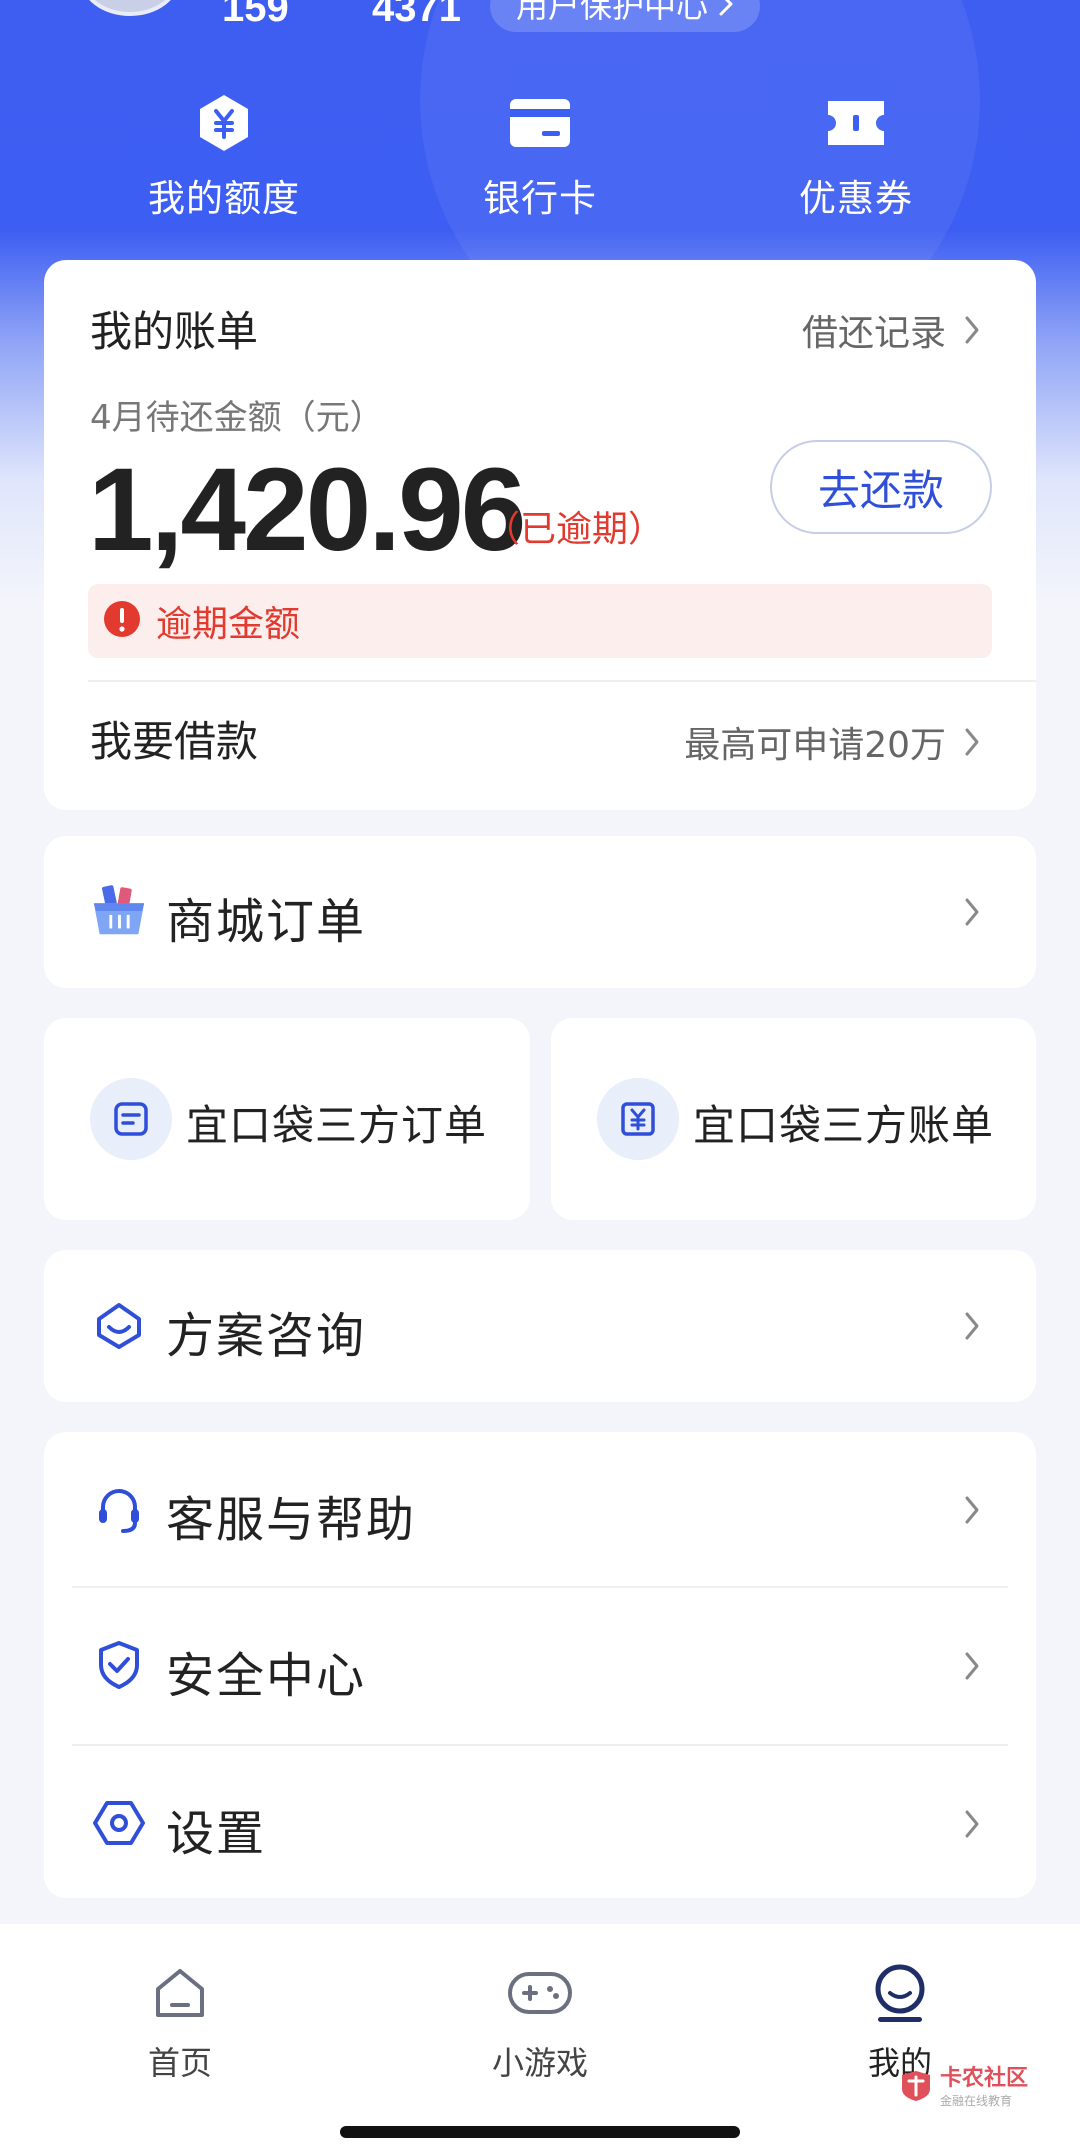 The image size is (1080, 2155). I want to click on headset-icon, so click(119, 1509).